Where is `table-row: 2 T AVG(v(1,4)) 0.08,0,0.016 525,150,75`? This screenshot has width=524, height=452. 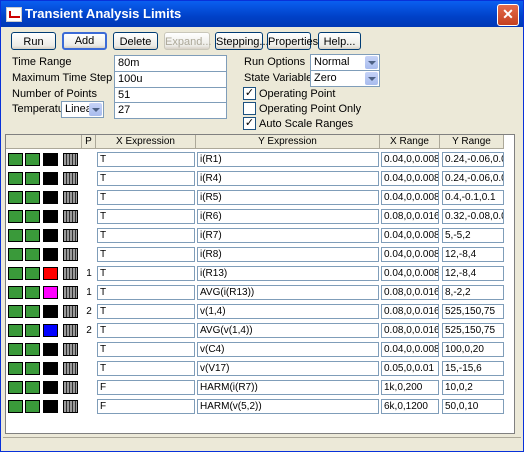
table-row: 2 T AVG(v(1,4)) 0.08,0,0.016 525,150,75 is located at coordinates (260, 331).